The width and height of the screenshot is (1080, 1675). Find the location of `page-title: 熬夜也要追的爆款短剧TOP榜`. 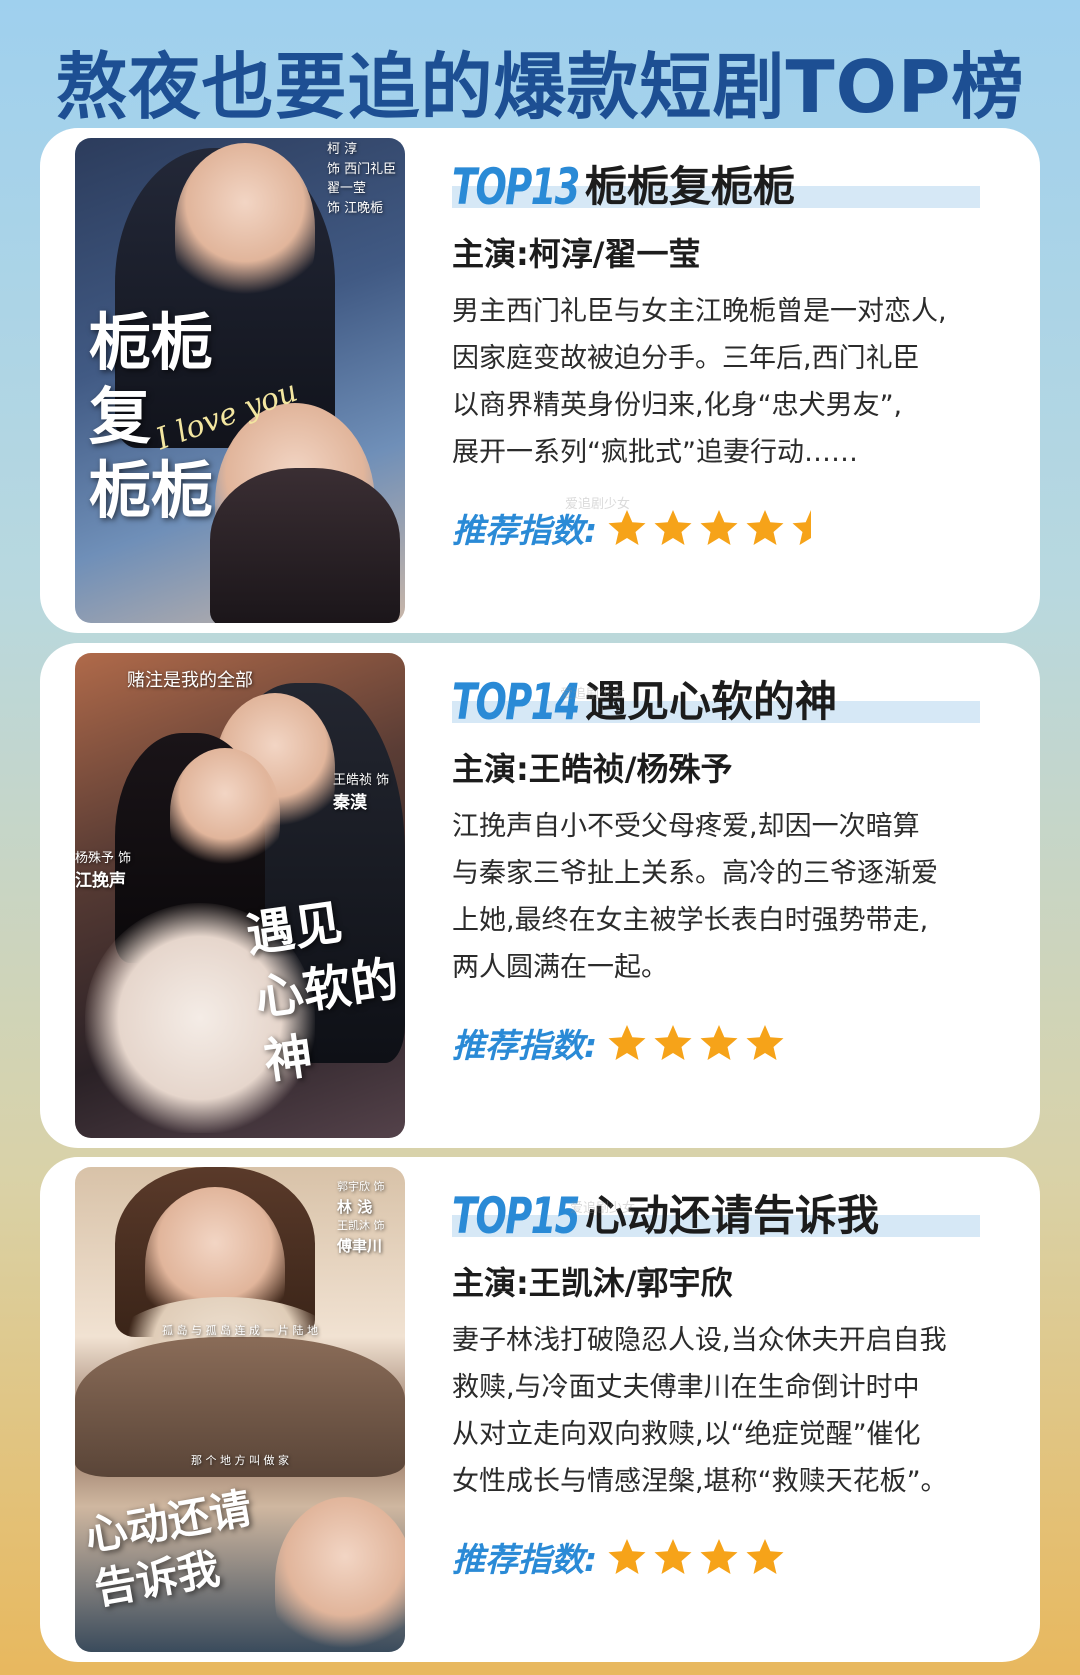

page-title: 熬夜也要追的爆款短剧TOP榜 is located at coordinates (540, 87).